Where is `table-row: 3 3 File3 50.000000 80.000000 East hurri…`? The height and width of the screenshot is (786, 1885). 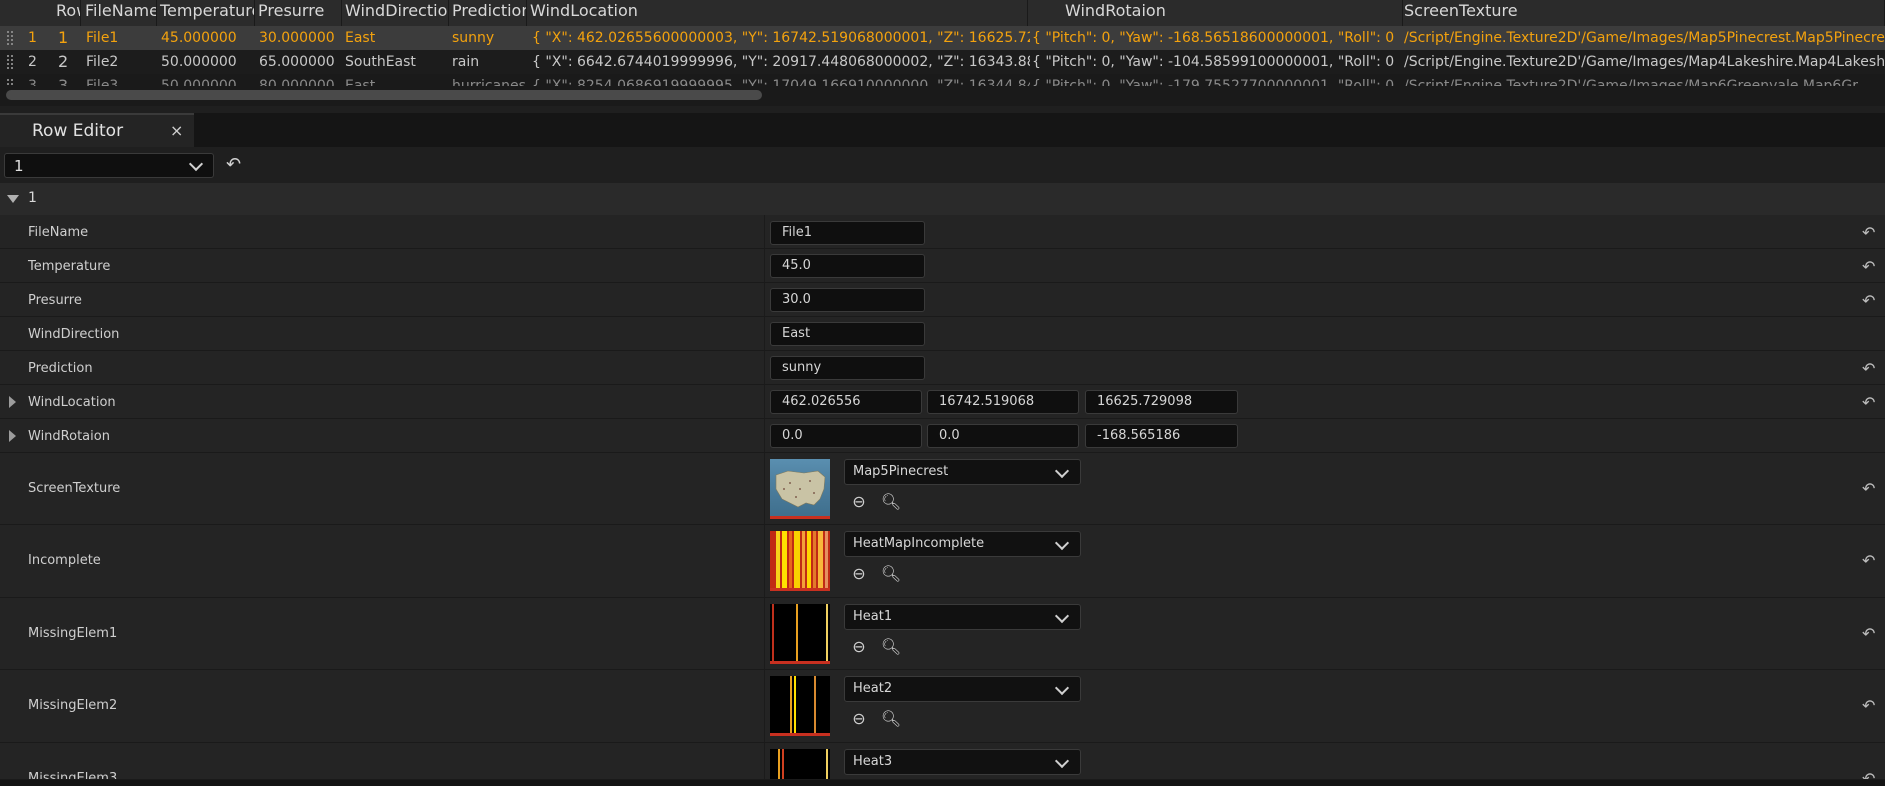 table-row: 3 3 File3 50.000000 80.000000 East hurri… is located at coordinates (942, 80).